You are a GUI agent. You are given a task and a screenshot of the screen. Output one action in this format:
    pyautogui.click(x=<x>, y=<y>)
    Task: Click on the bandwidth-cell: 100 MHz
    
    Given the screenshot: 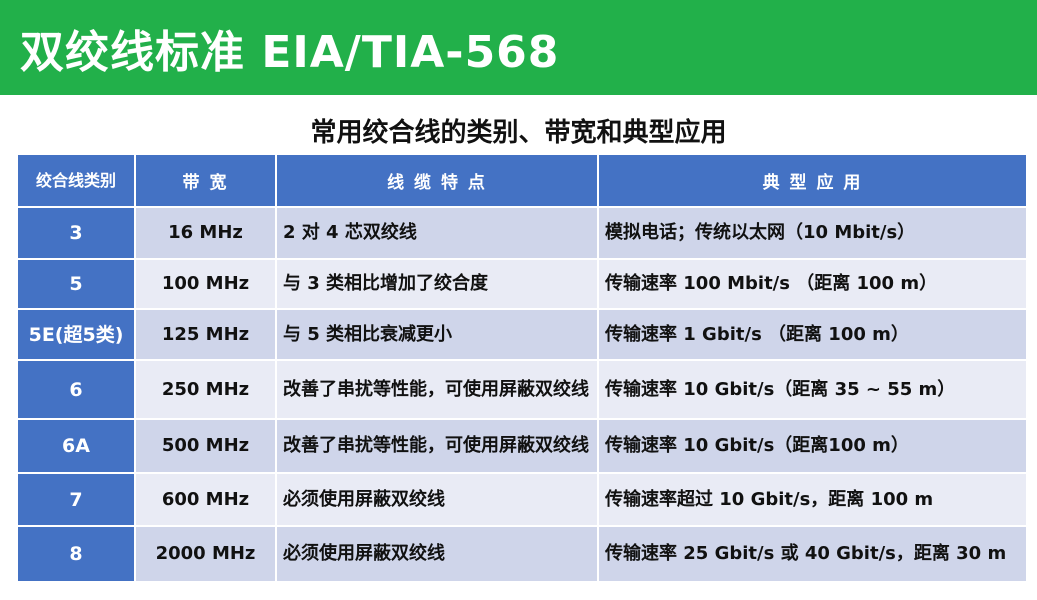 What is the action you would take?
    pyautogui.click(x=205, y=284)
    